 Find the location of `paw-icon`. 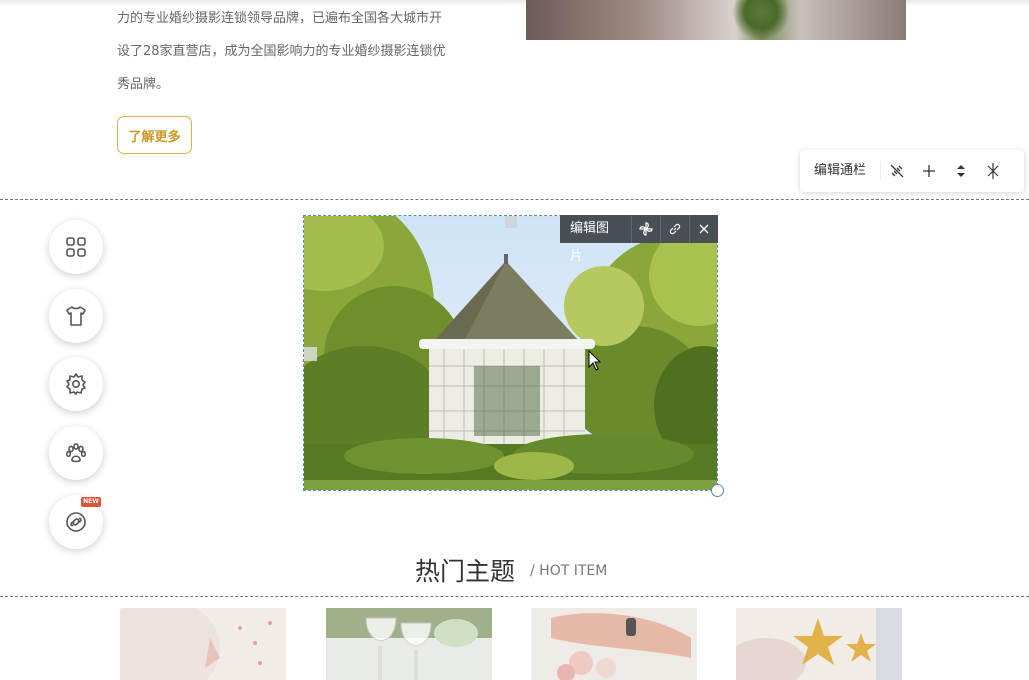

paw-icon is located at coordinates (76, 453).